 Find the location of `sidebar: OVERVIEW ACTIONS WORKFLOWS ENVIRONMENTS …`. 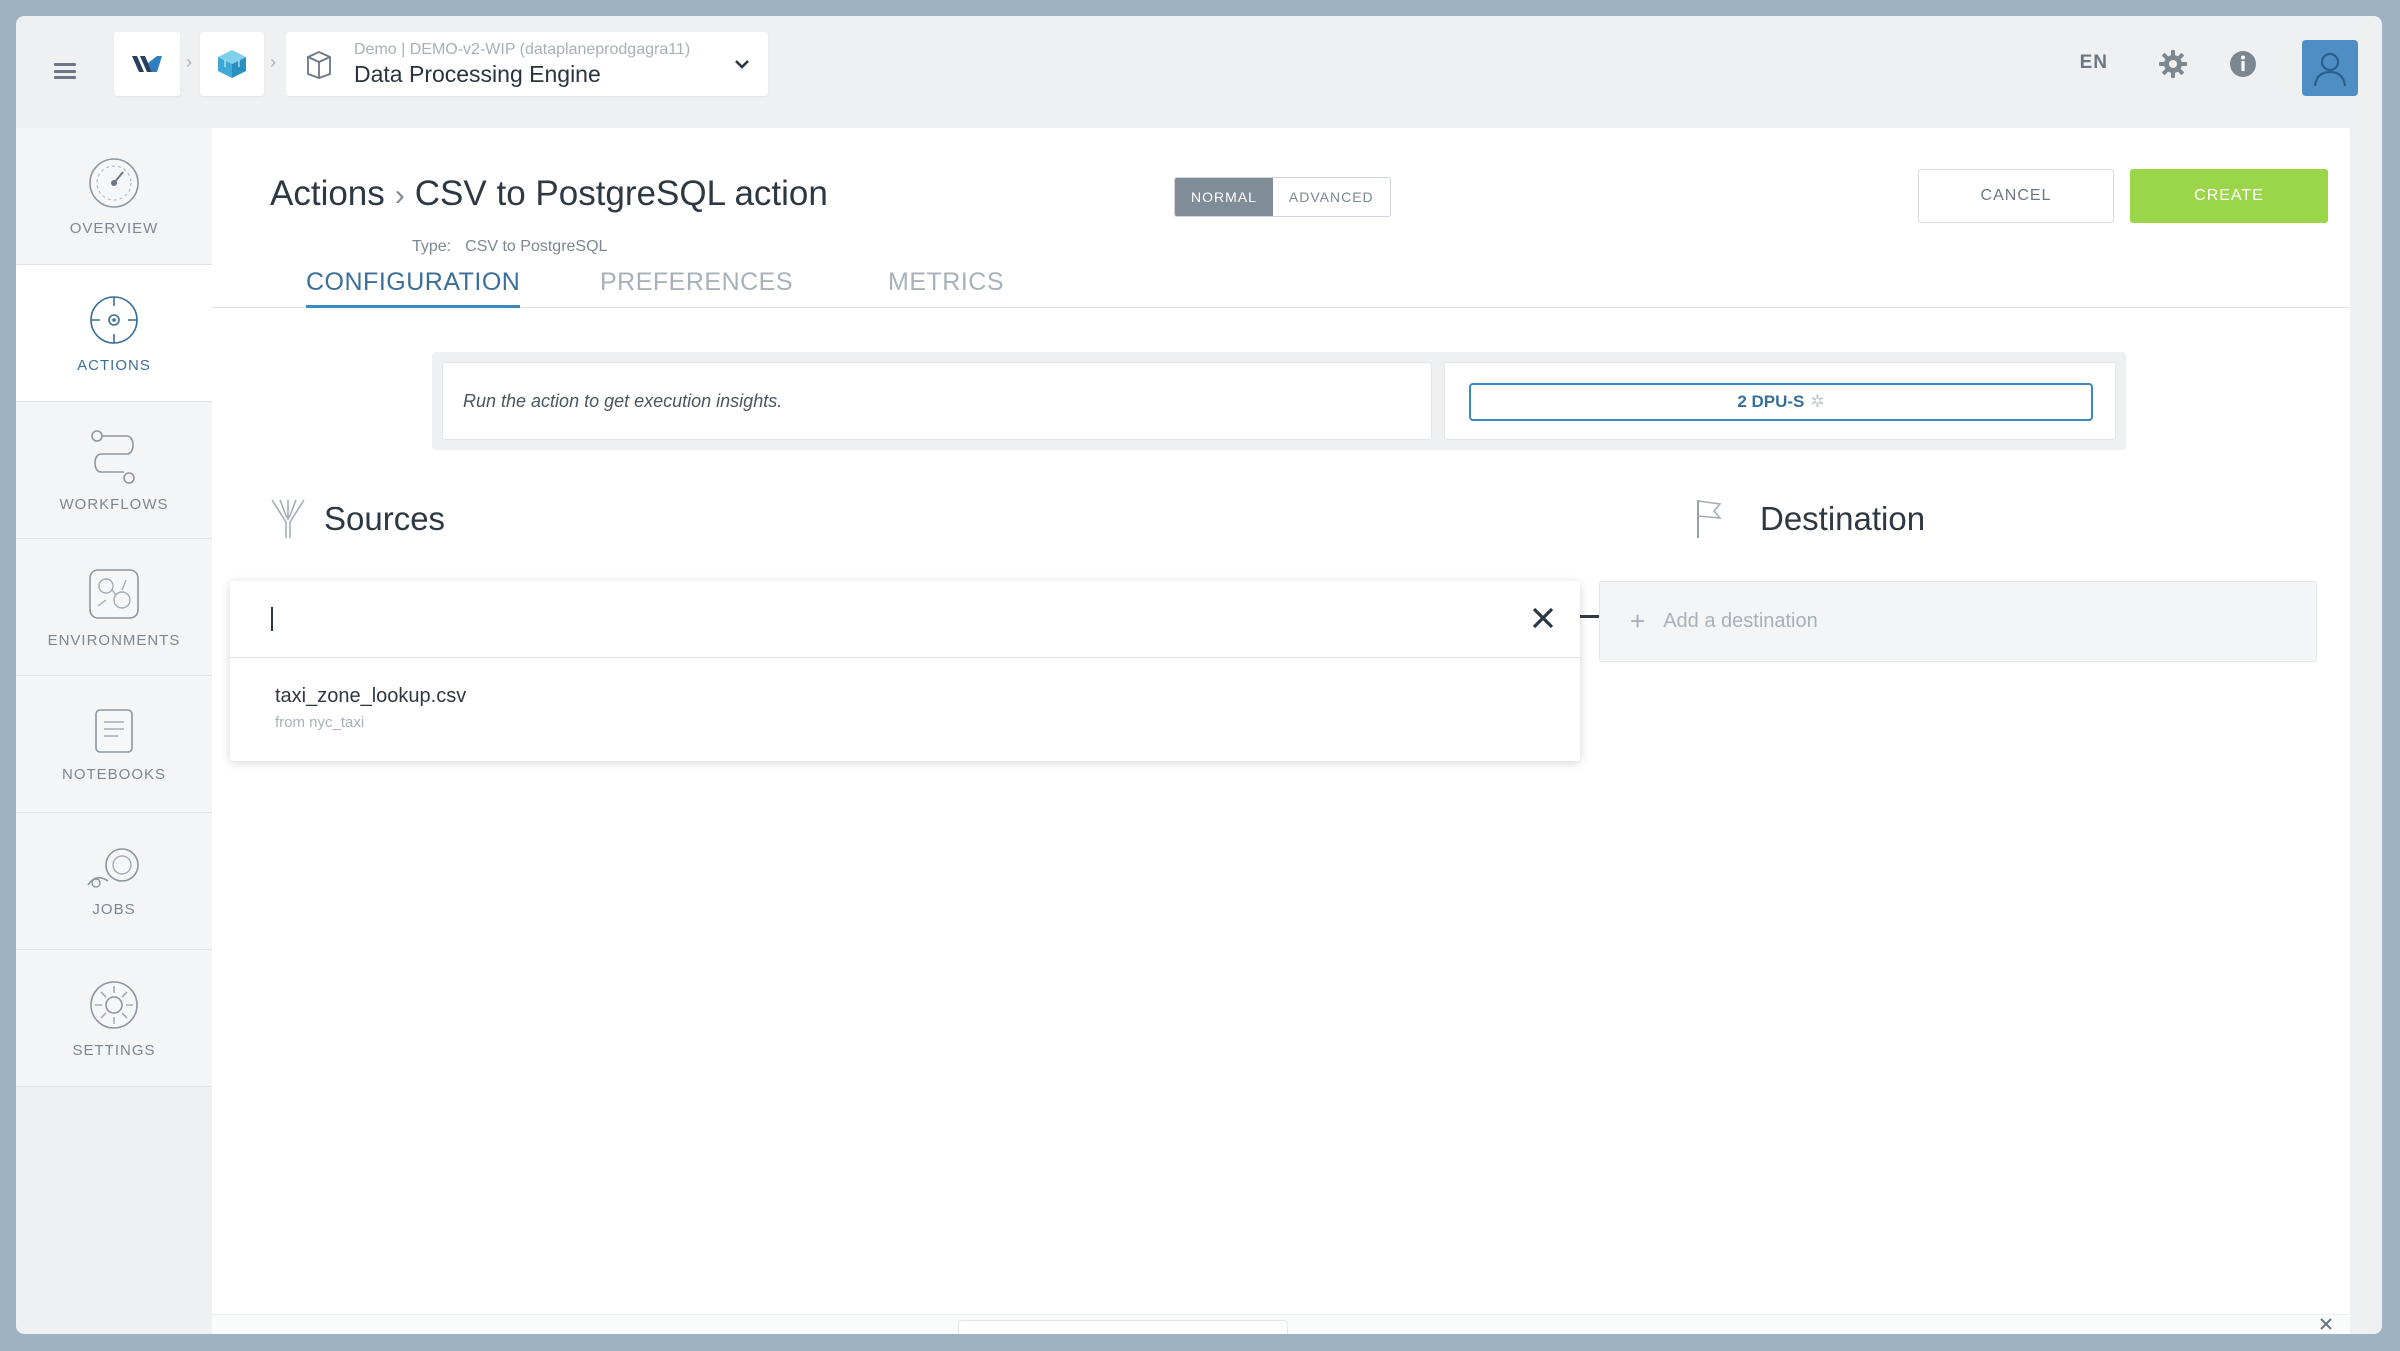

sidebar: OVERVIEW ACTIONS WORKFLOWS ENVIRONMENTS … is located at coordinates (116, 607).